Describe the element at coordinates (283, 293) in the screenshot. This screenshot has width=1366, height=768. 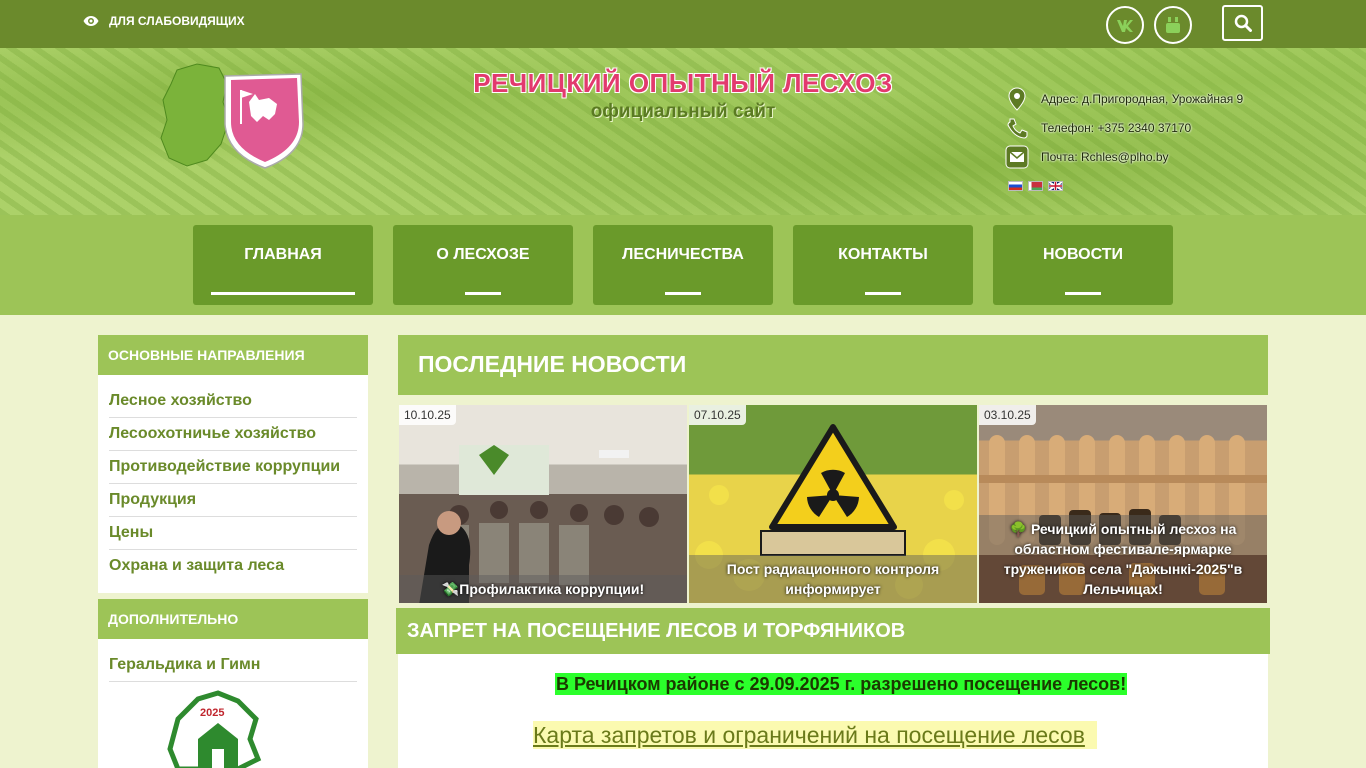
I see `nav-active-indicator` at that location.